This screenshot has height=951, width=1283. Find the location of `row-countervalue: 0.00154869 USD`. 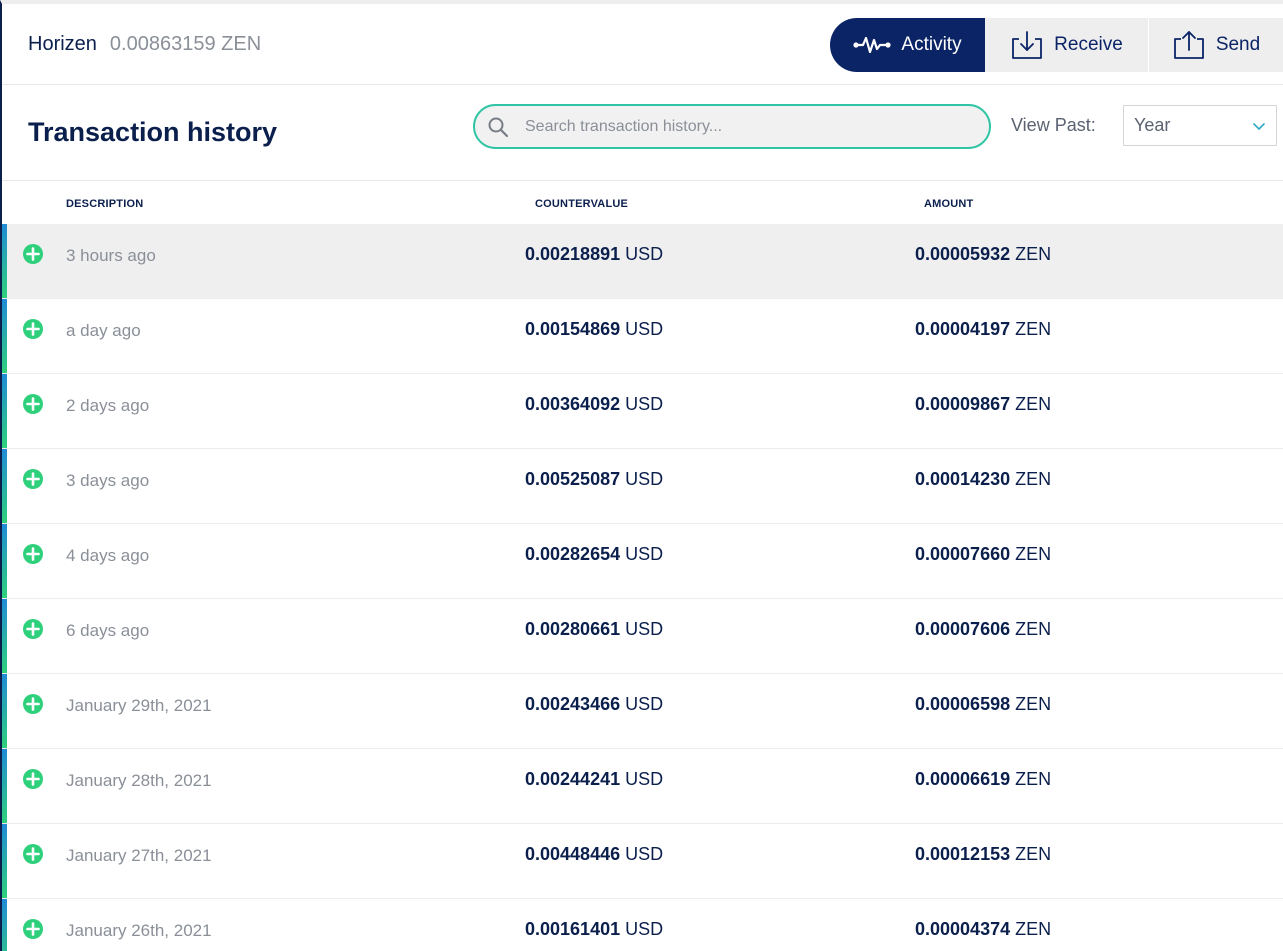

row-countervalue: 0.00154869 USD is located at coordinates (594, 329).